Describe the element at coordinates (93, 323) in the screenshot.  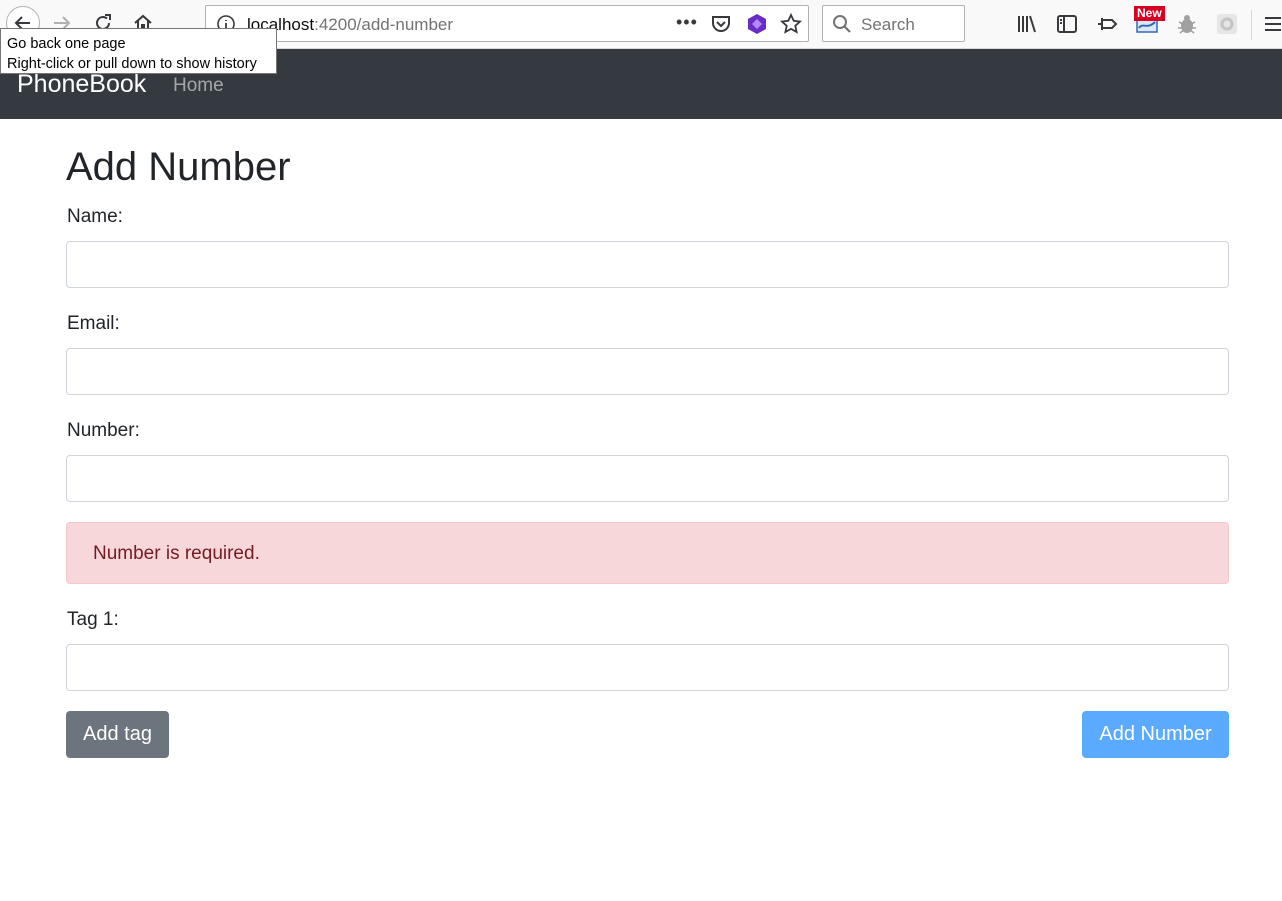
I see `email-label: Email:` at that location.